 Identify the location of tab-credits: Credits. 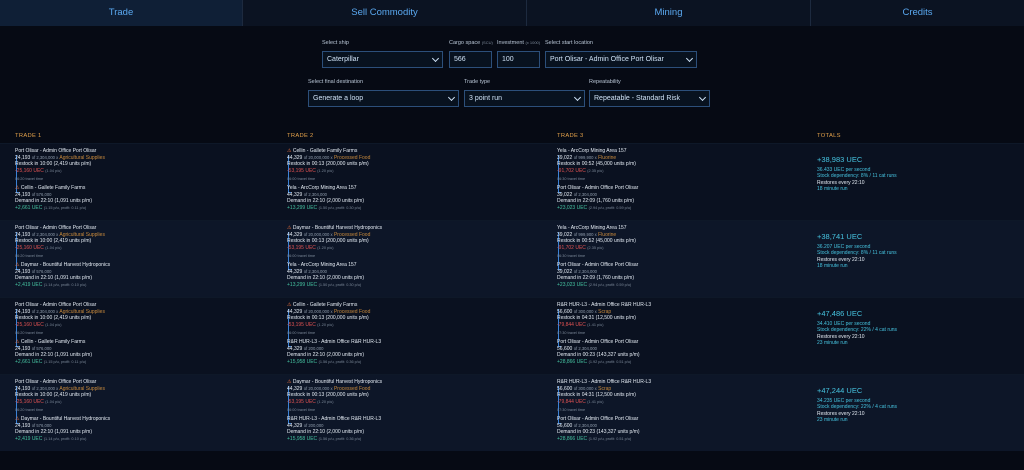
(917, 13).